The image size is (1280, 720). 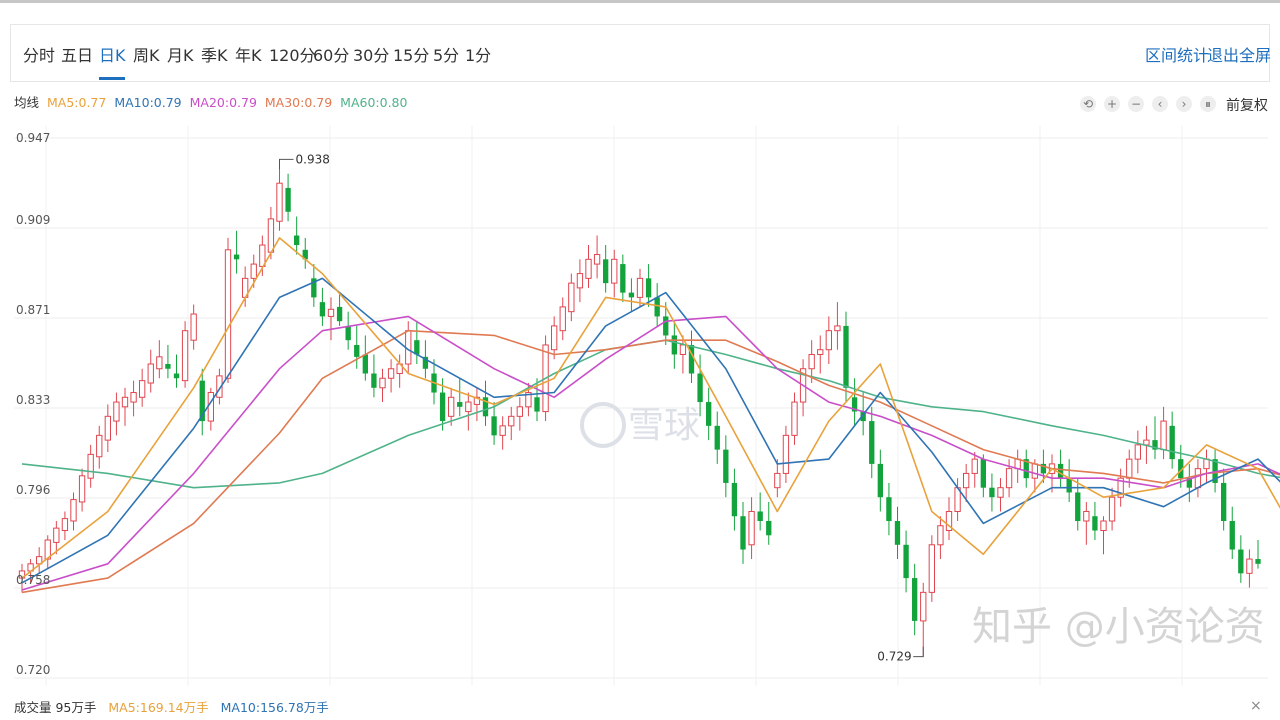 What do you see at coordinates (175, 706) in the screenshot?
I see `volume-info: 成交量 95万手 MA5:169.14万手 MA10:156.78万手` at bounding box center [175, 706].